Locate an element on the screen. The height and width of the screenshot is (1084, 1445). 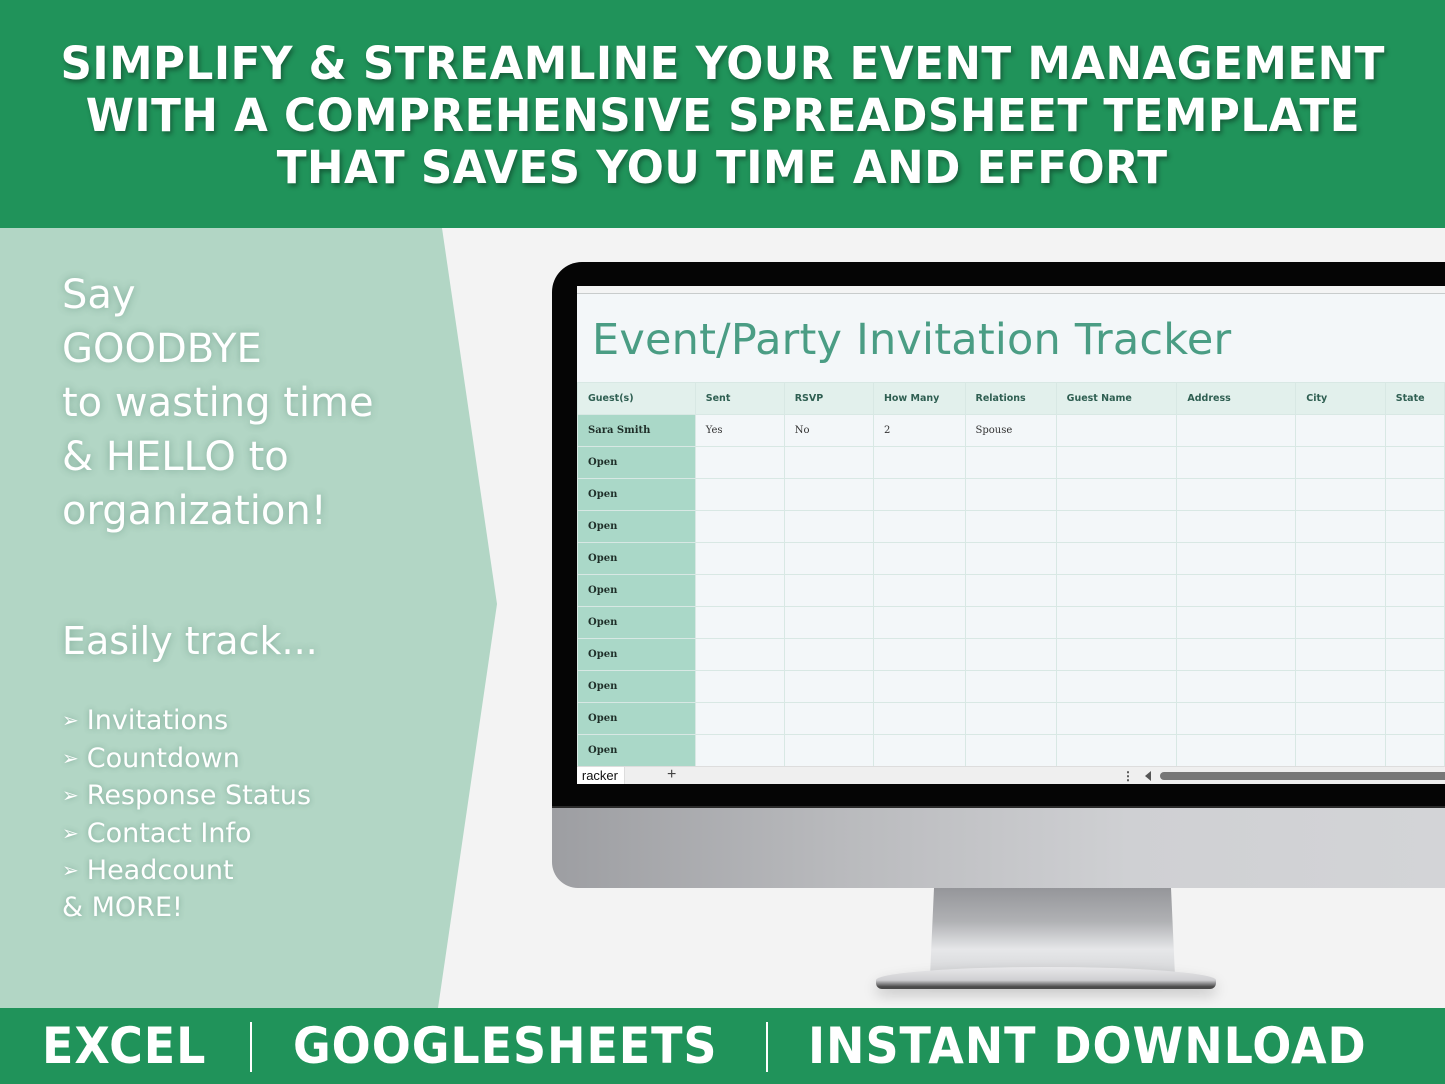
column-header: Address is located at coordinates (1236, 398).